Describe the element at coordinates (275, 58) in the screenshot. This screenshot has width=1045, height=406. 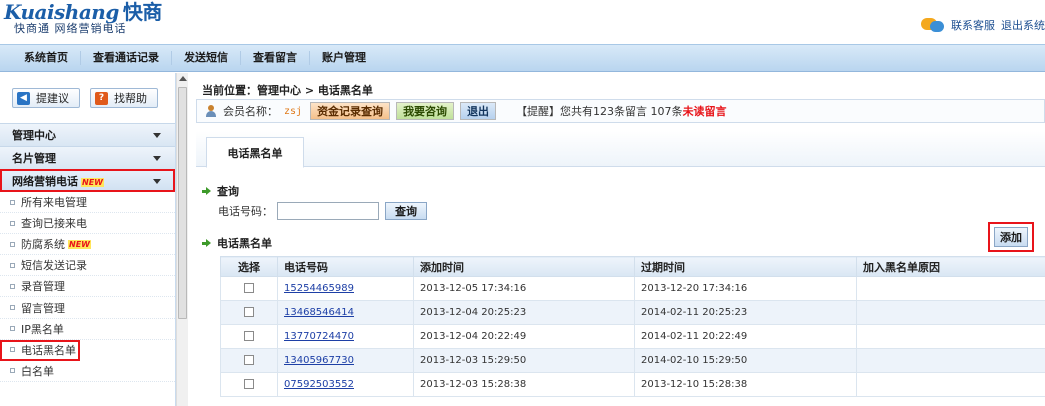
I see `nav-messages: 查看留言` at that location.